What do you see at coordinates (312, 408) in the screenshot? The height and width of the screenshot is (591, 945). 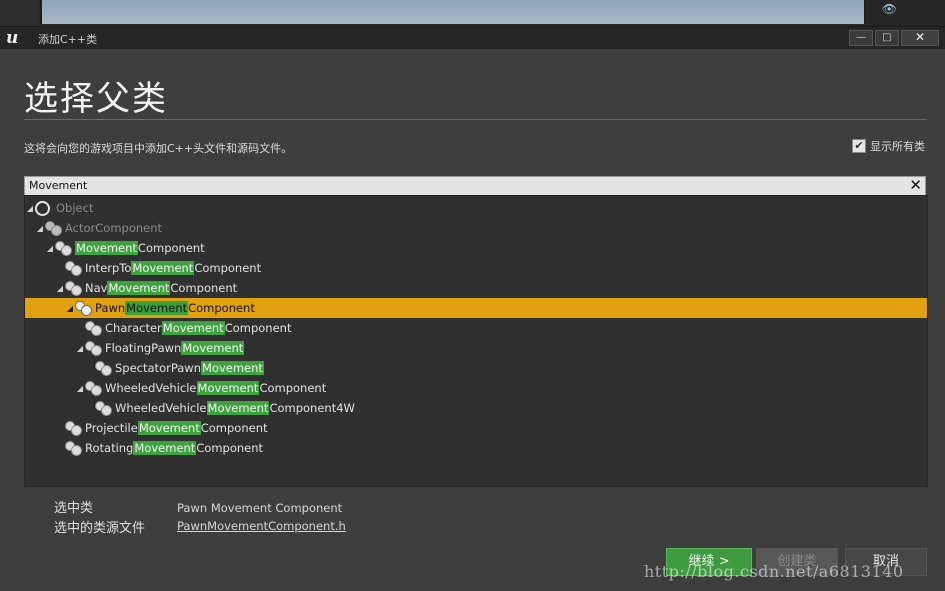 I see `label-suffix: Component4W` at bounding box center [312, 408].